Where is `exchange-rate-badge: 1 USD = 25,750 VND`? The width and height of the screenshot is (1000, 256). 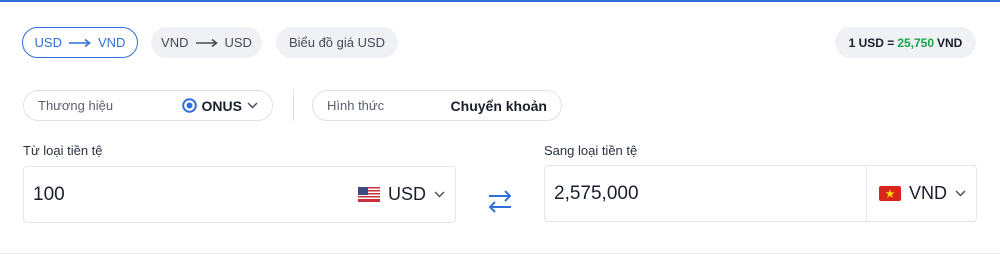 exchange-rate-badge: 1 USD = 25,750 VND is located at coordinates (905, 42).